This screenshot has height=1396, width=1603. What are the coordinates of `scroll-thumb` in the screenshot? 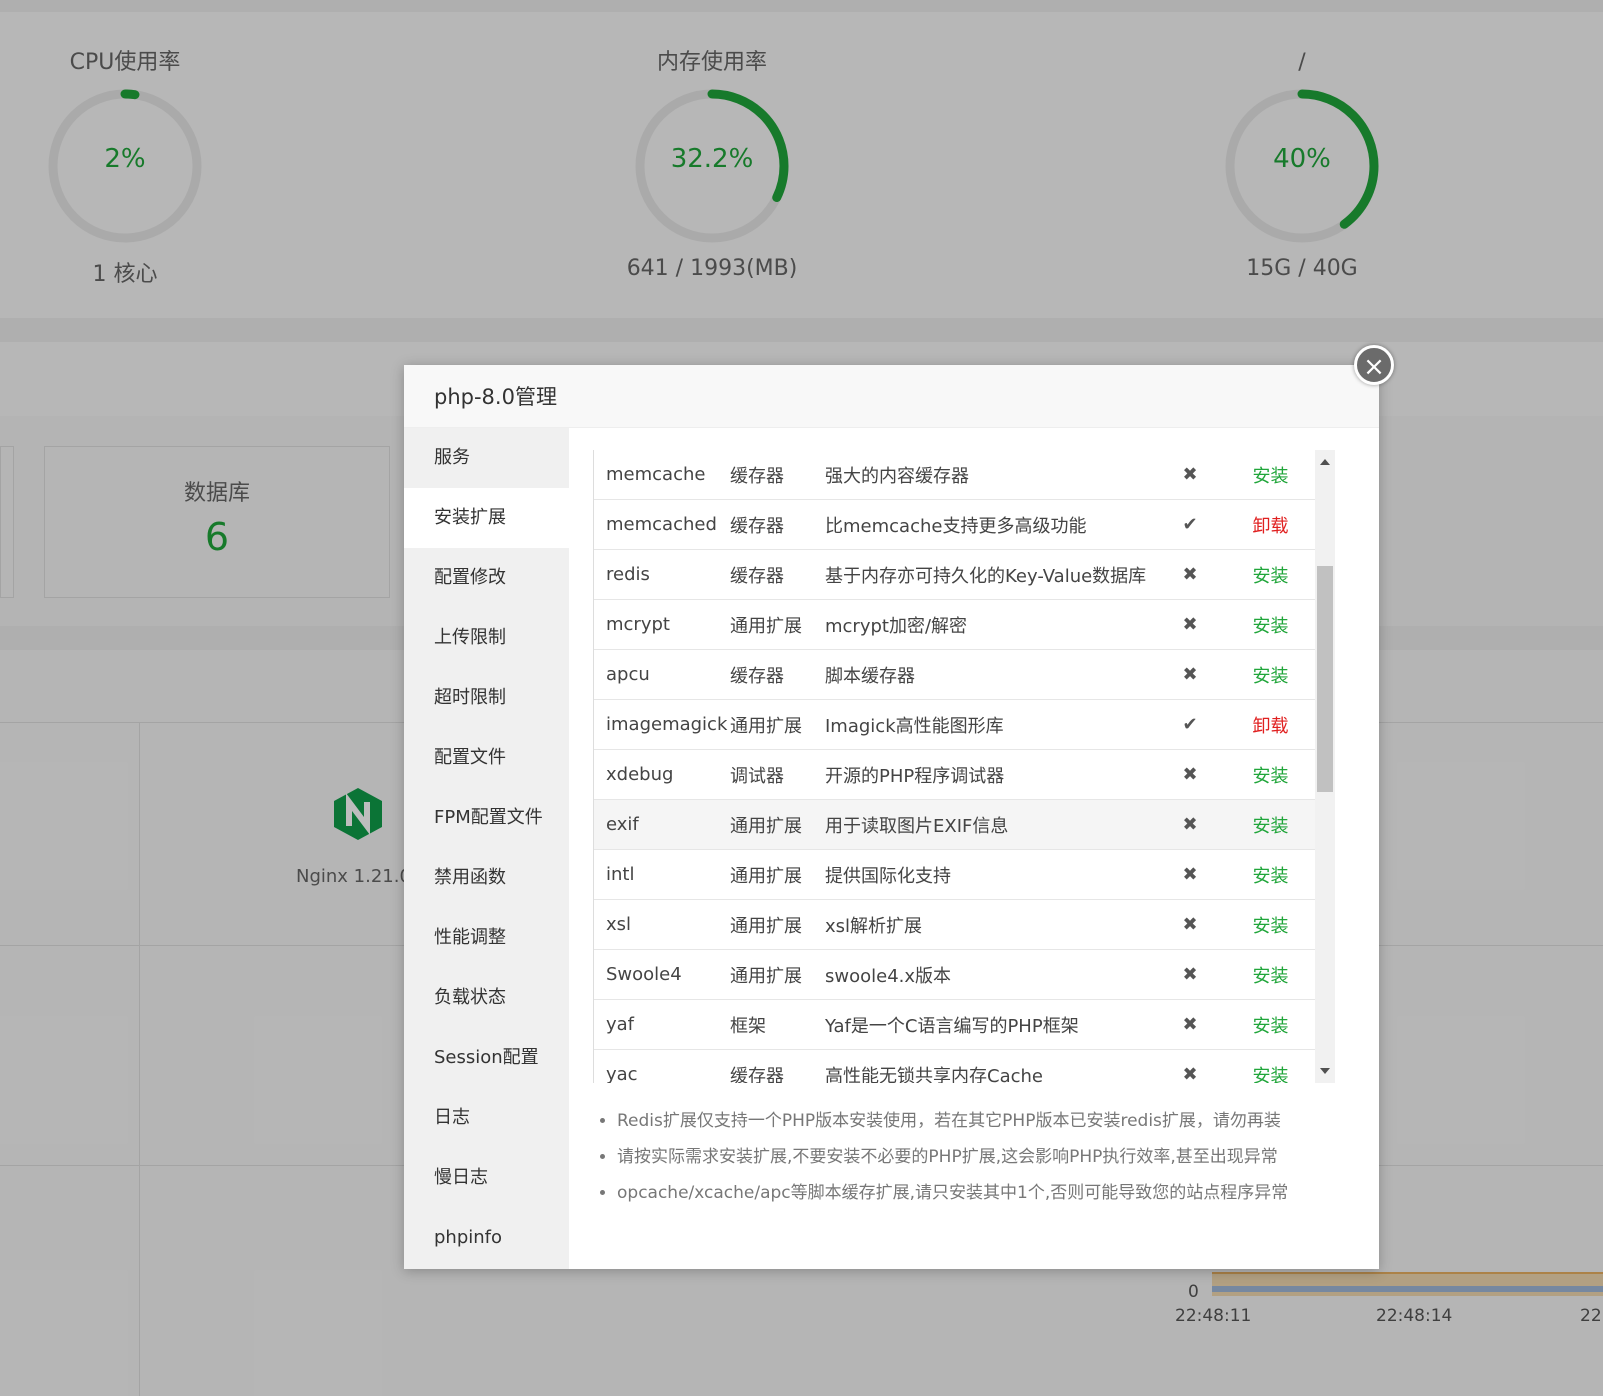 It's located at (1325, 679).